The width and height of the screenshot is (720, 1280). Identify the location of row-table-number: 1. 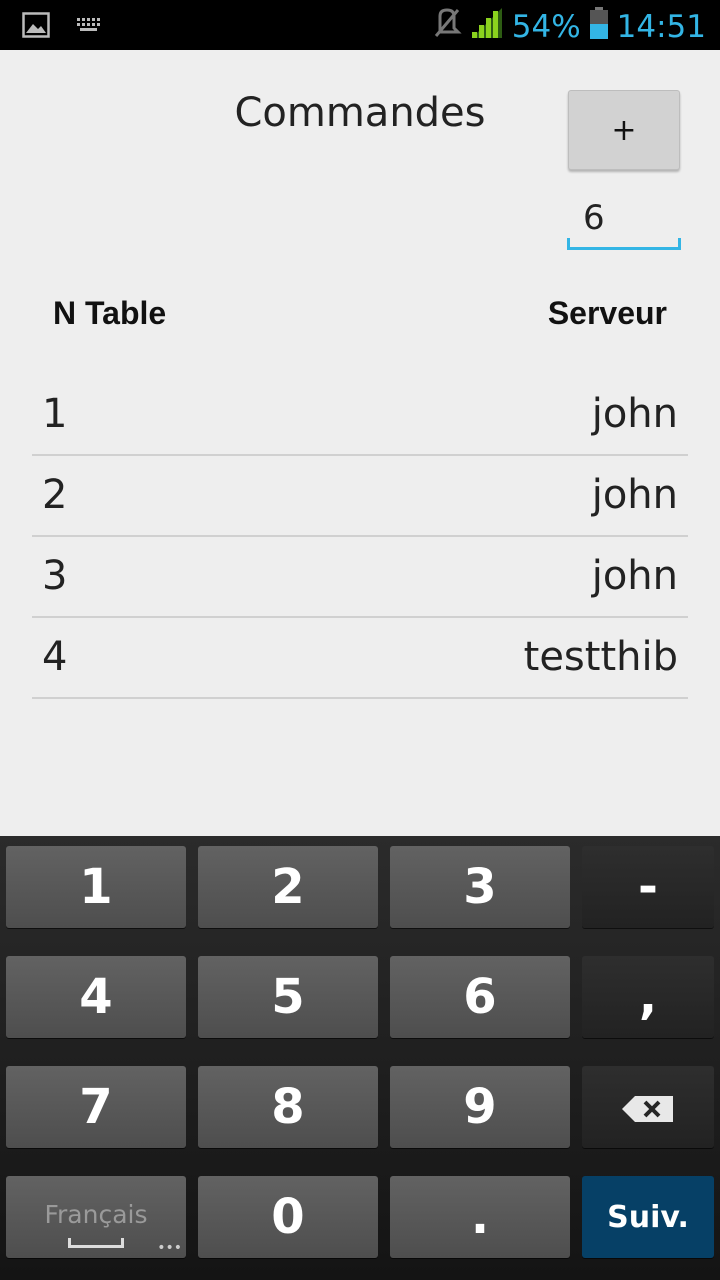
(55, 414).